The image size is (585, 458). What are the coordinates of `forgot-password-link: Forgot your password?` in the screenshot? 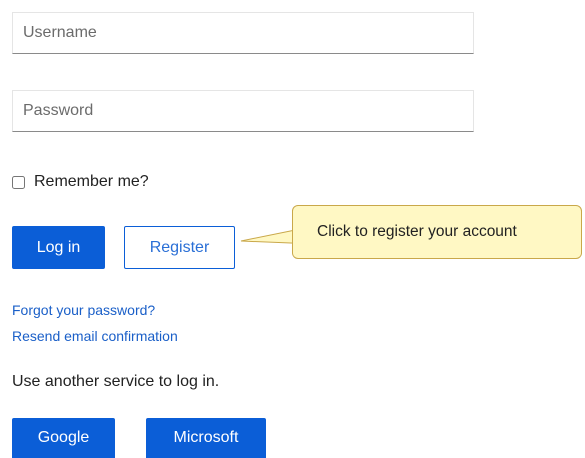 It's located at (83, 310).